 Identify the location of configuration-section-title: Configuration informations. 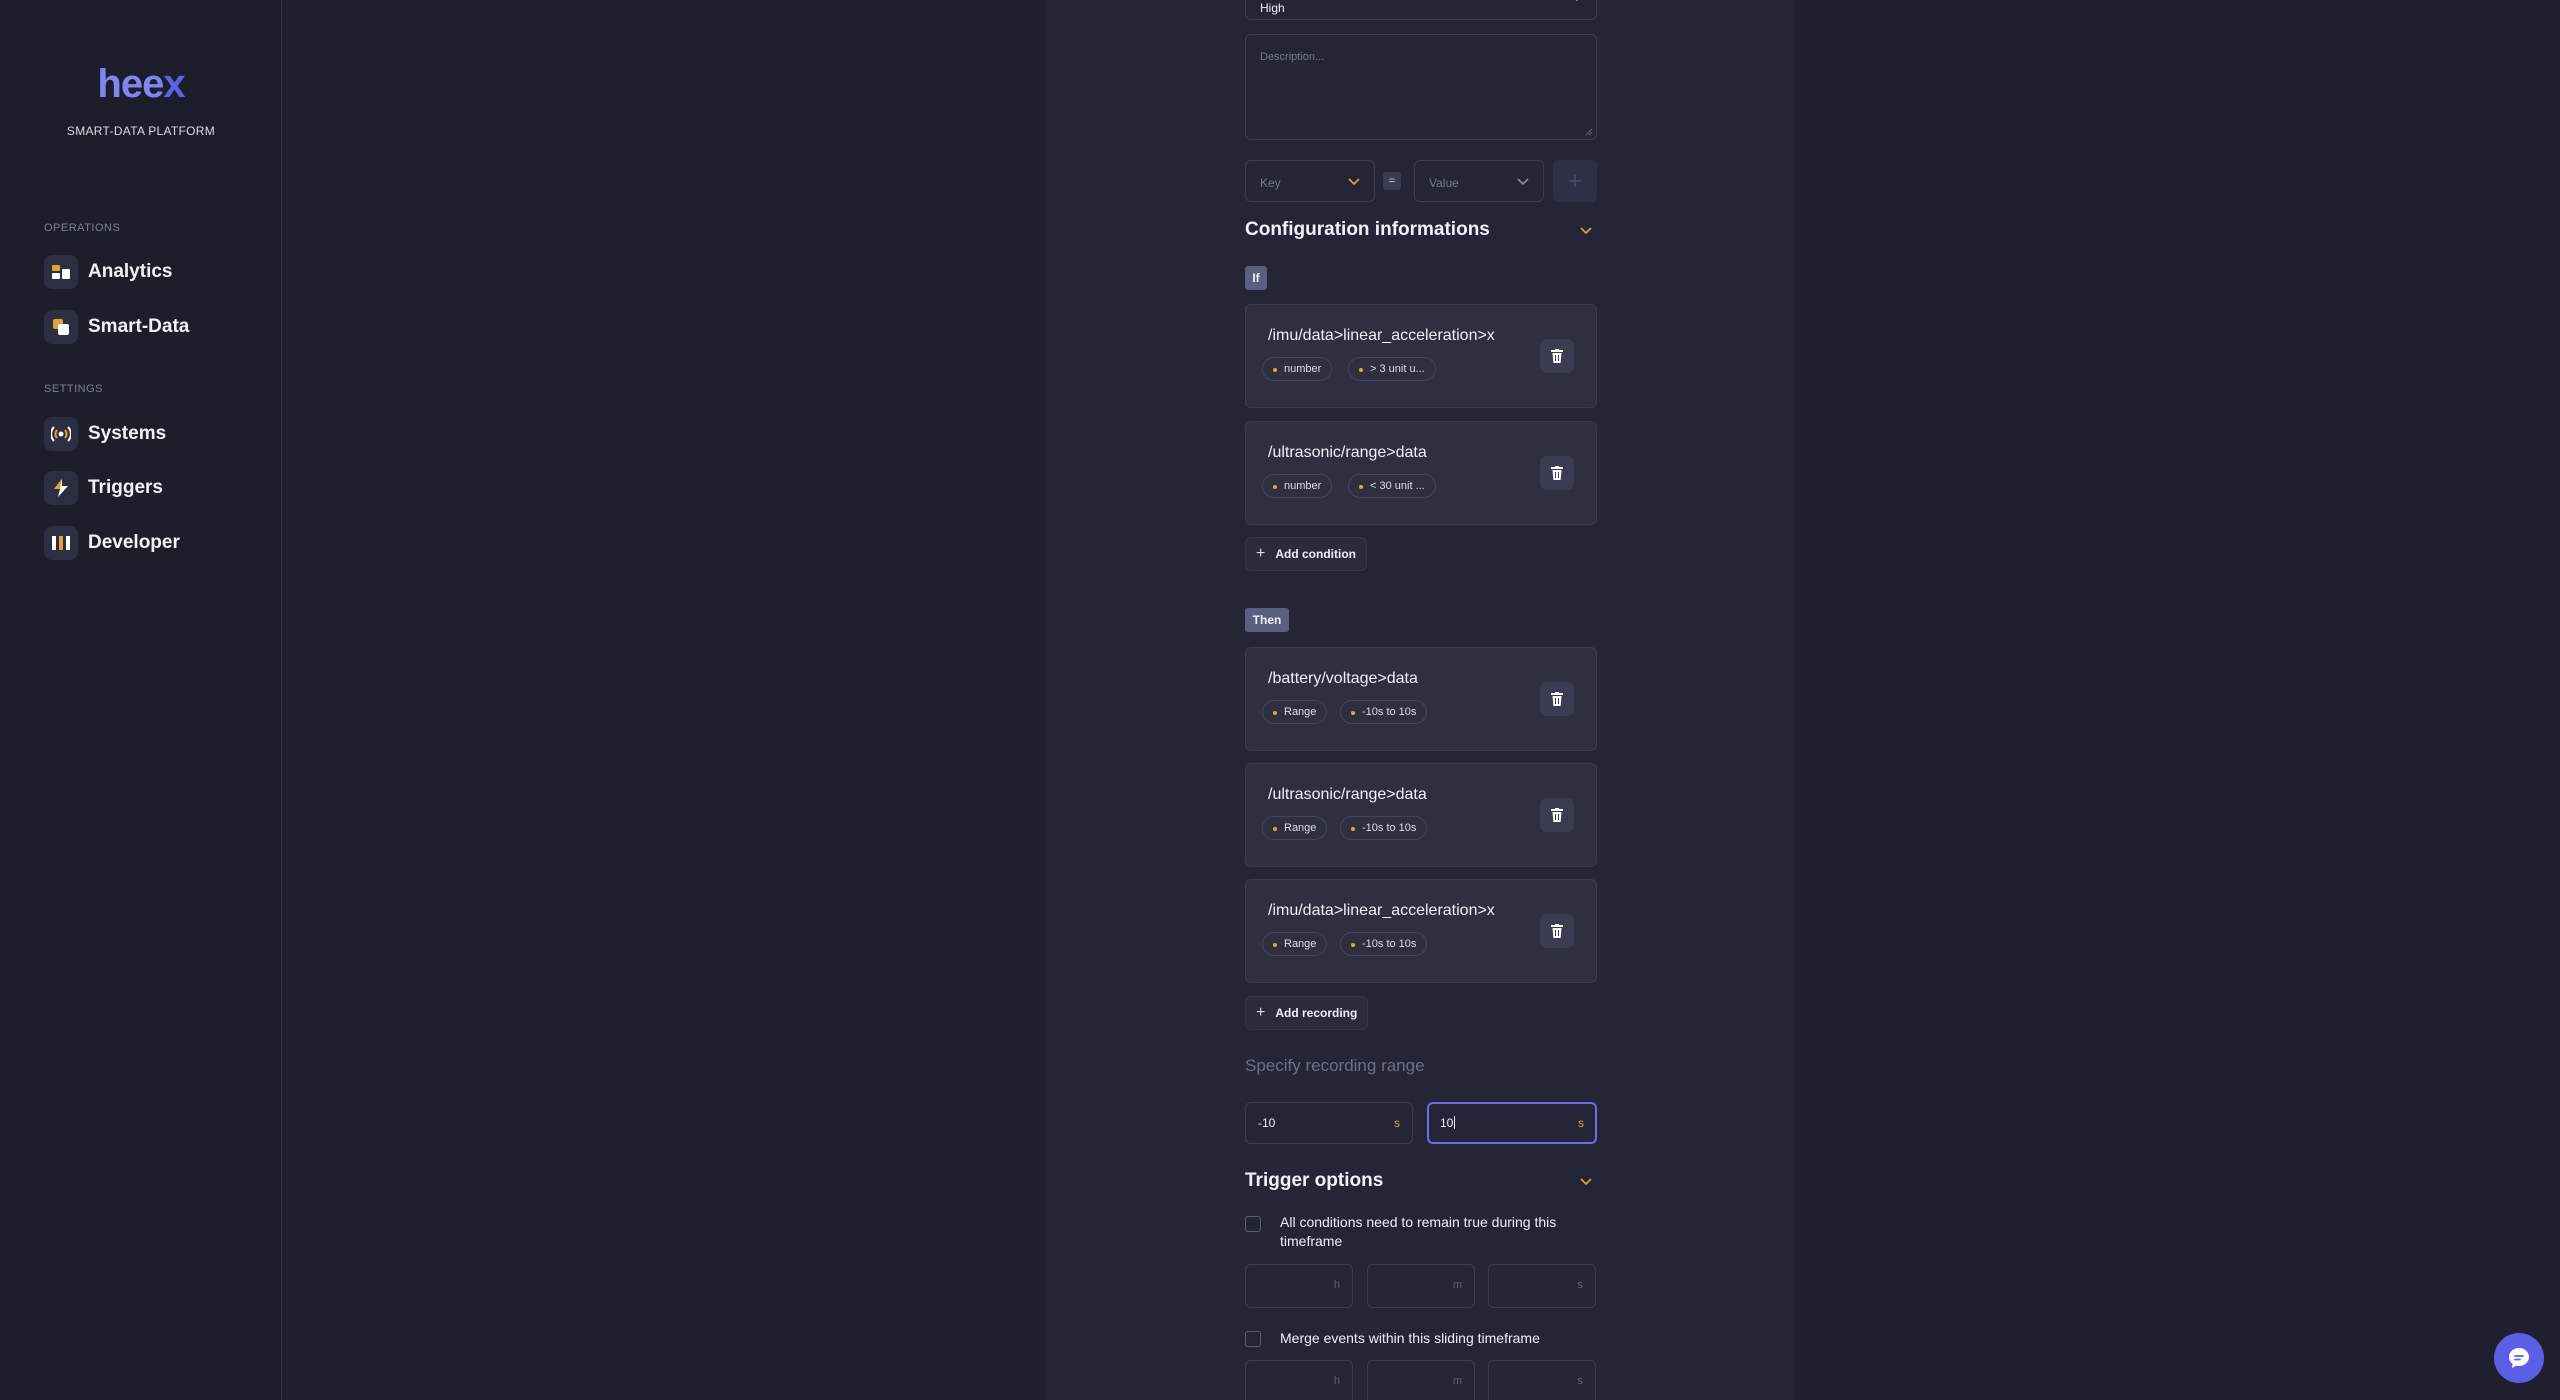
(1367, 229).